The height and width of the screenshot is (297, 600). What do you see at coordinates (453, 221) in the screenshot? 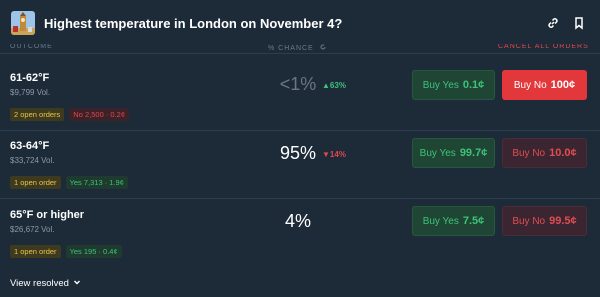
I see `buy-yes-button: Buy Yes 7.5¢` at bounding box center [453, 221].